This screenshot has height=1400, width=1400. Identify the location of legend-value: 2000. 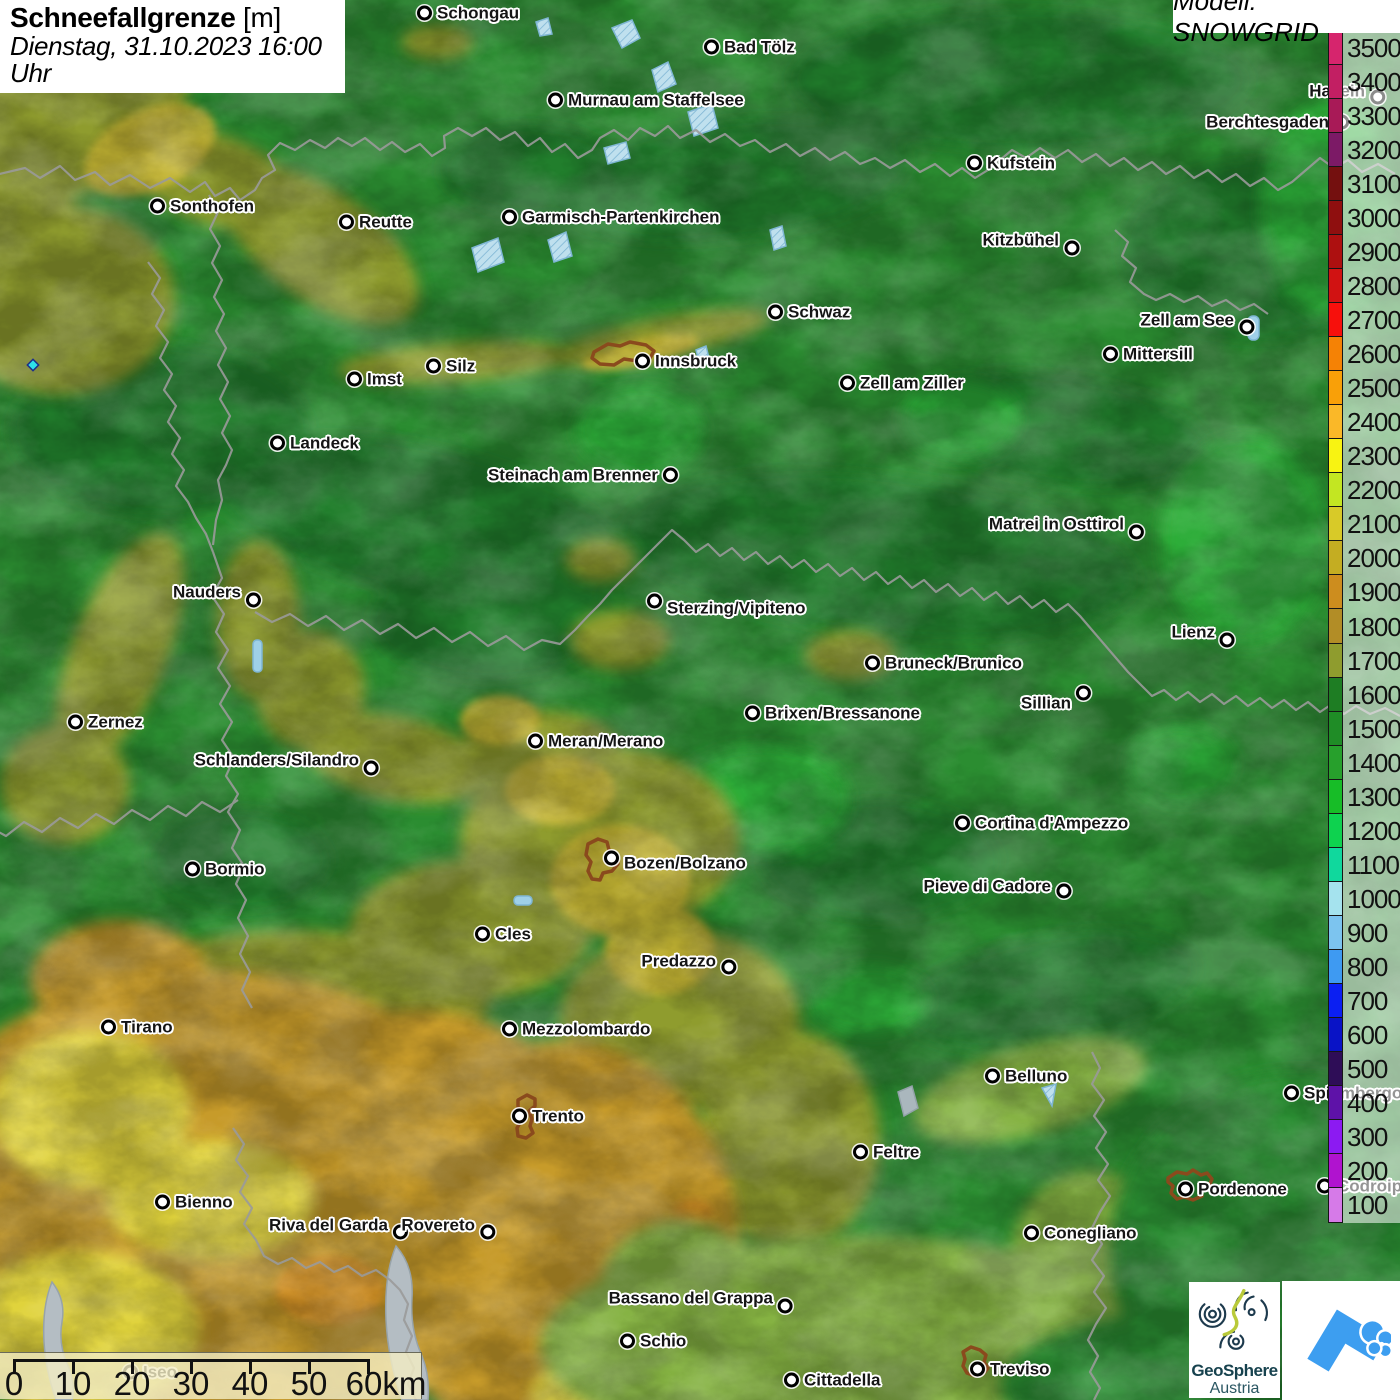
(1373, 558).